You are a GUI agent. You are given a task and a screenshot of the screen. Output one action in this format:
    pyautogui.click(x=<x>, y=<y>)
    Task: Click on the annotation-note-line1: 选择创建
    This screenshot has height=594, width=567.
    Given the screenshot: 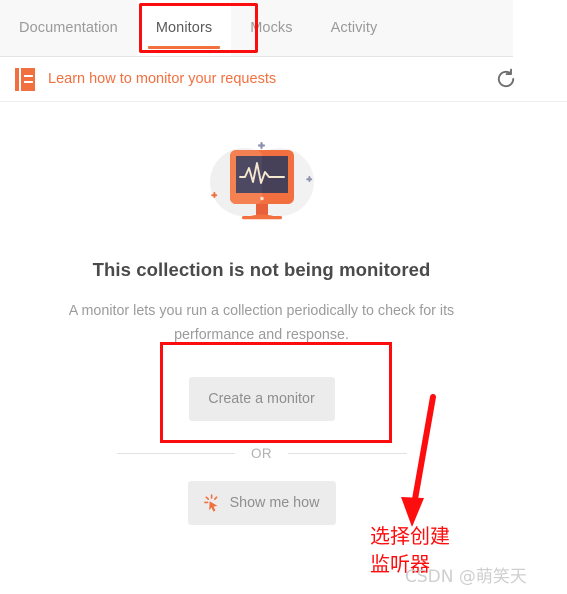 What is the action you would take?
    pyautogui.click(x=410, y=536)
    